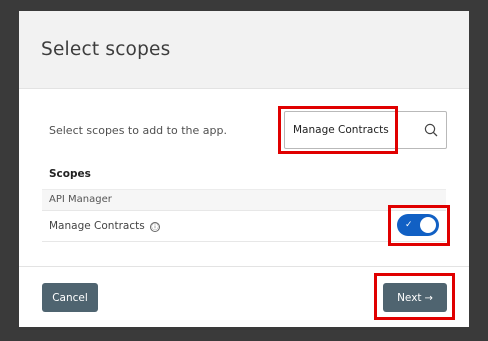 The height and width of the screenshot is (341, 488). I want to click on scope-group-row: API Manager, so click(244, 199).